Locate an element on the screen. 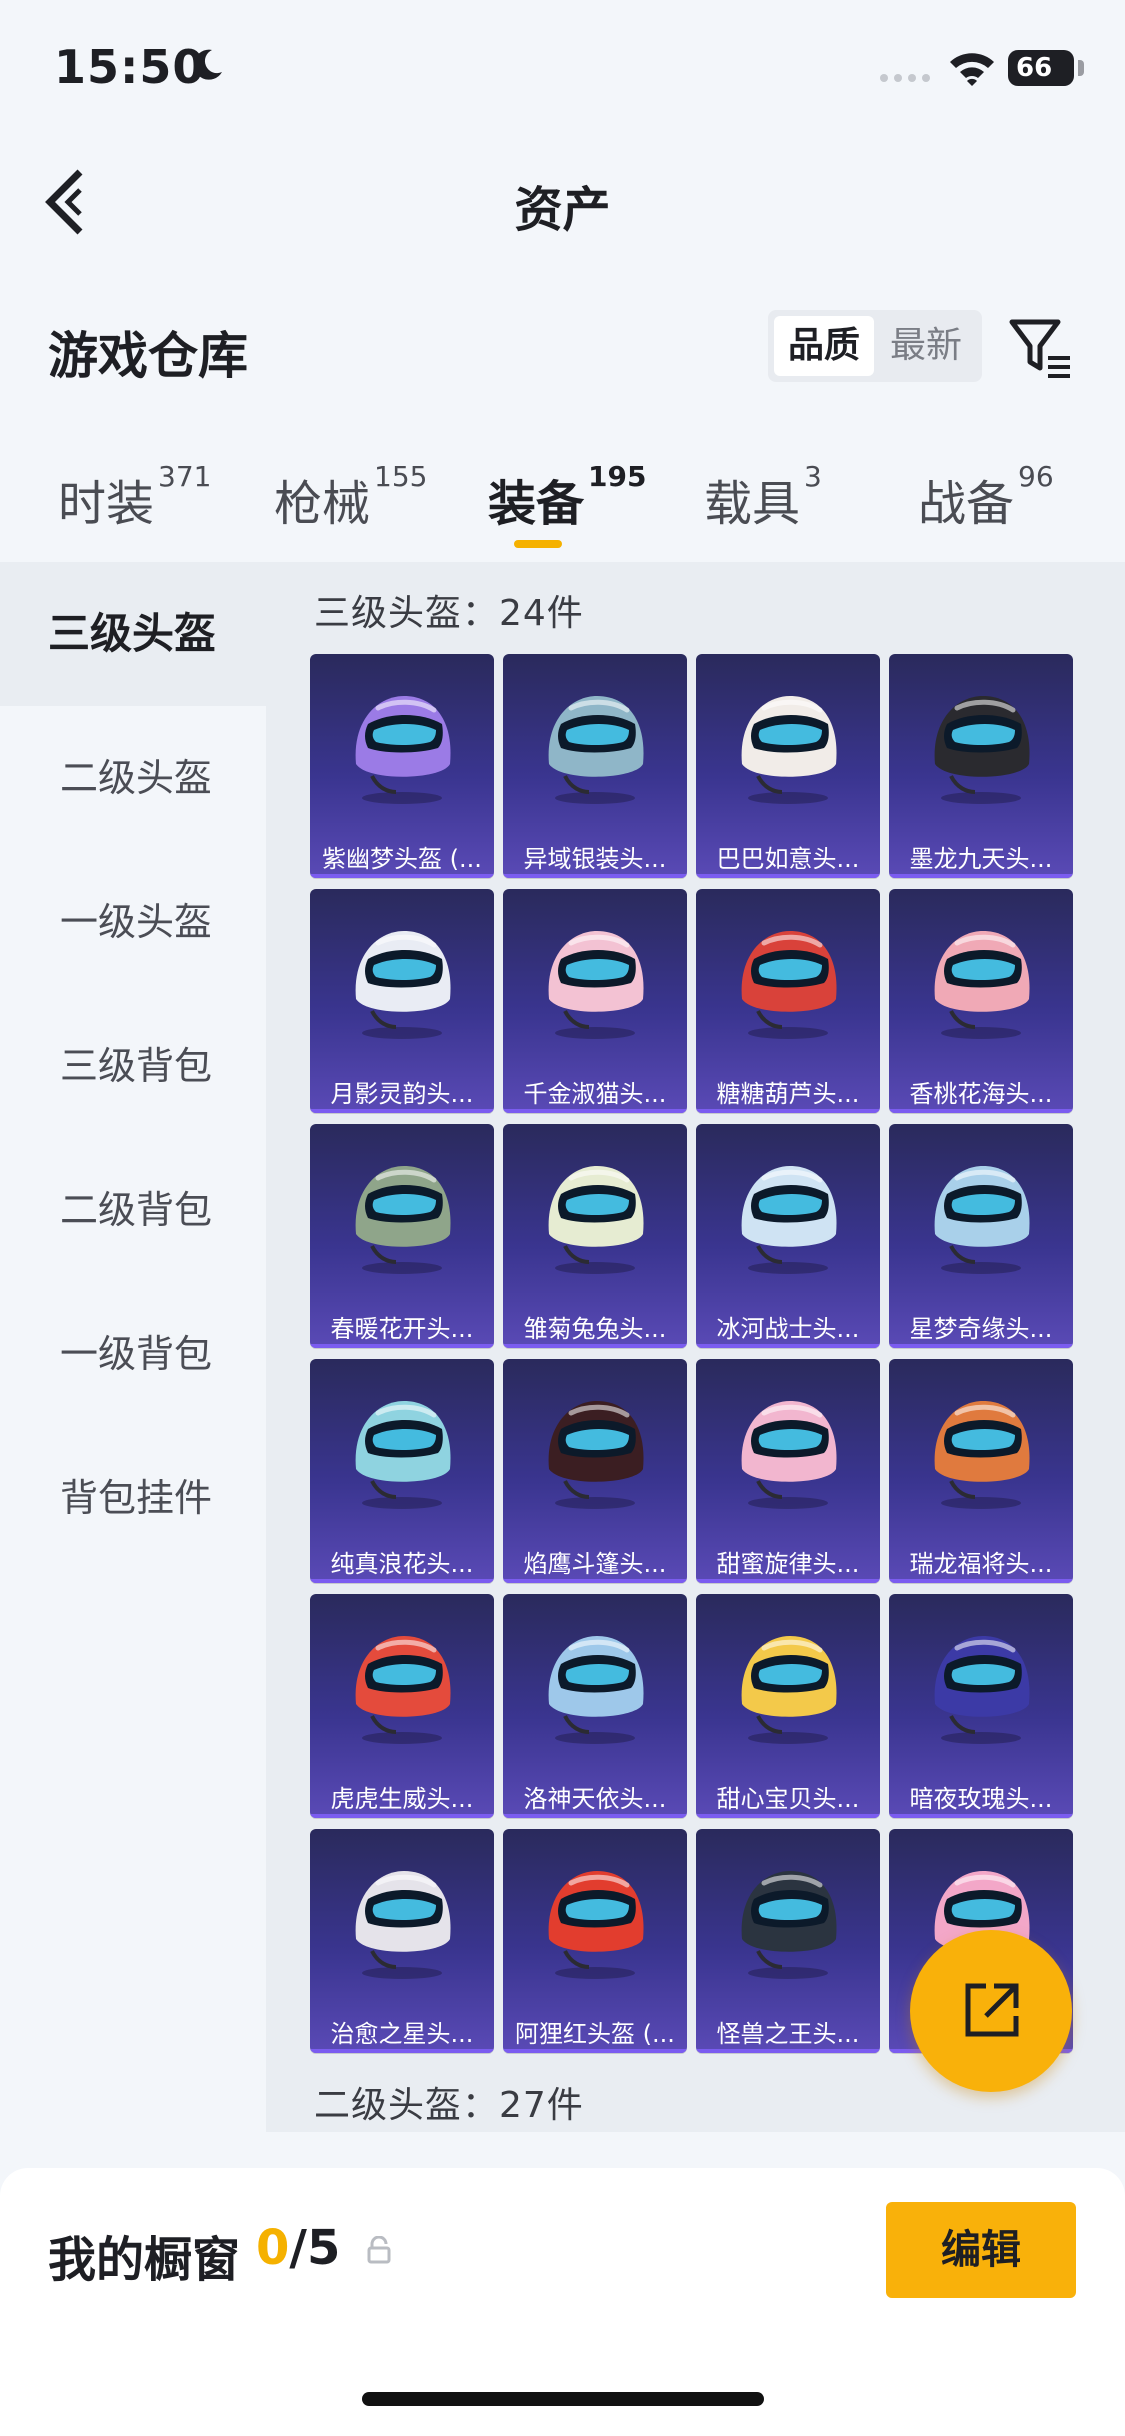  category-tabs: 时装 371 枪械 155 装备 195 载具 3 战备 96 is located at coordinates (562, 500).